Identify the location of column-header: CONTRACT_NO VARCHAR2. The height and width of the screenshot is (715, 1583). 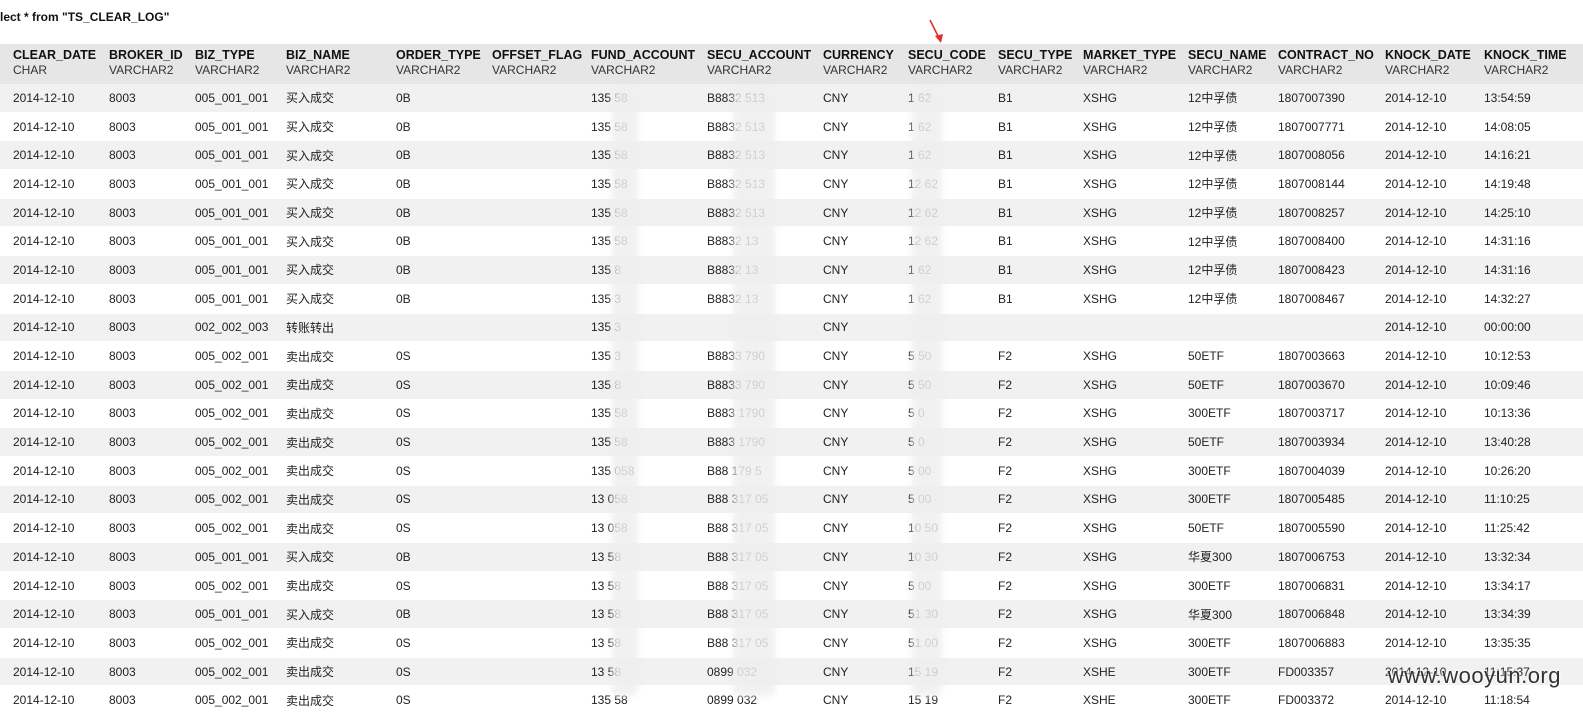
(1319, 64).